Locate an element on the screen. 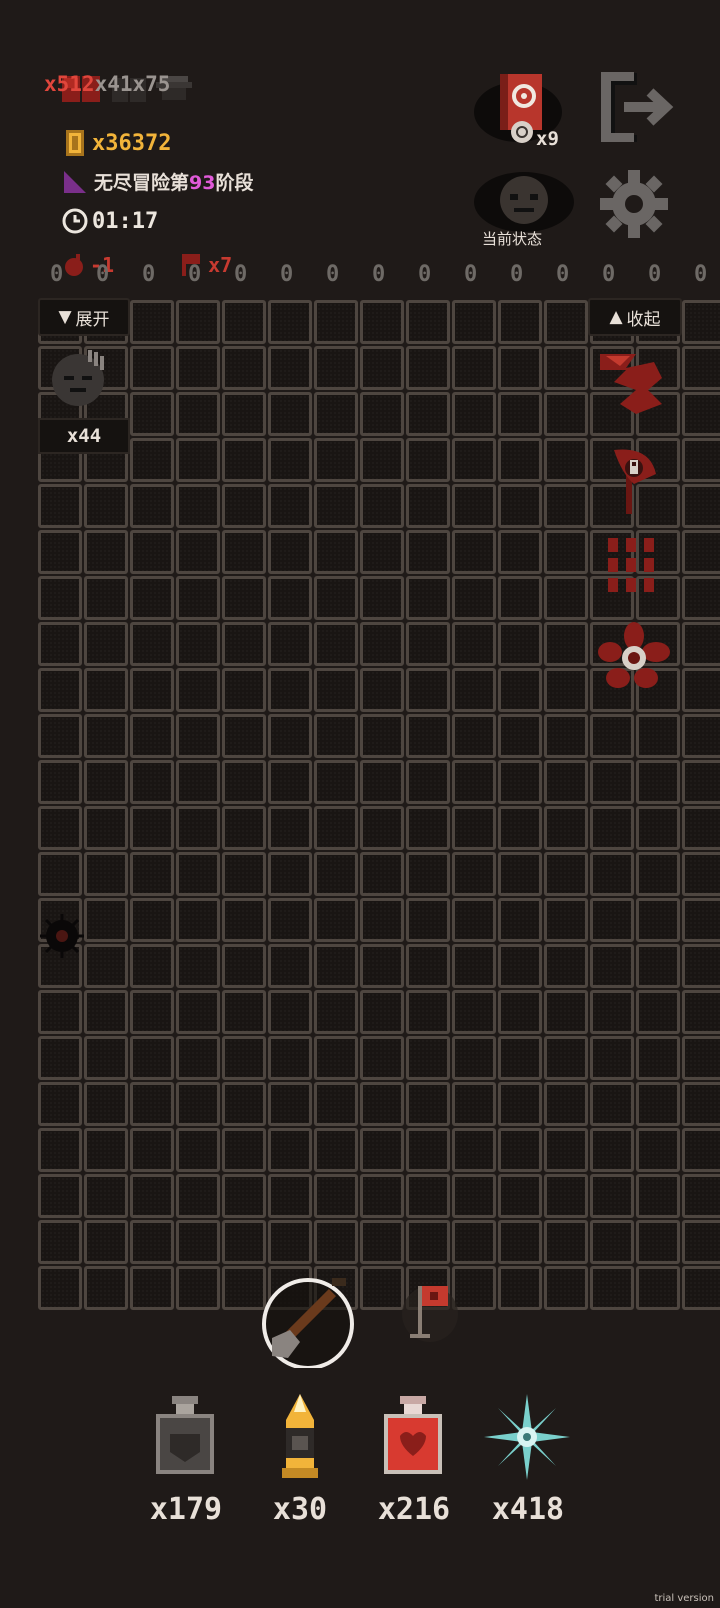 Image resolution: width=720 pixels, height=1608 pixels. exit-button is located at coordinates (640, 109).